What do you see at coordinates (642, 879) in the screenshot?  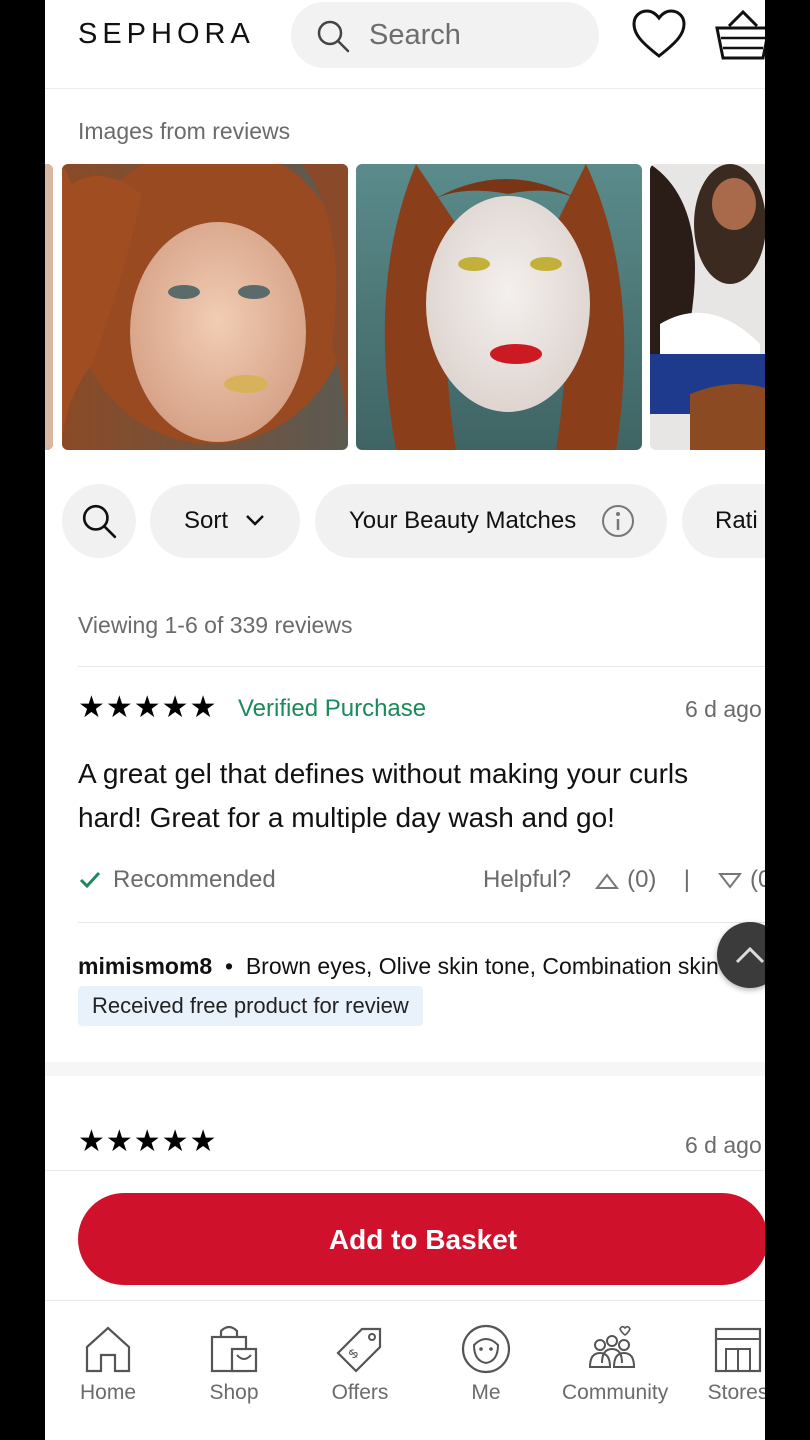 I see `helpful-up-count: (0)` at bounding box center [642, 879].